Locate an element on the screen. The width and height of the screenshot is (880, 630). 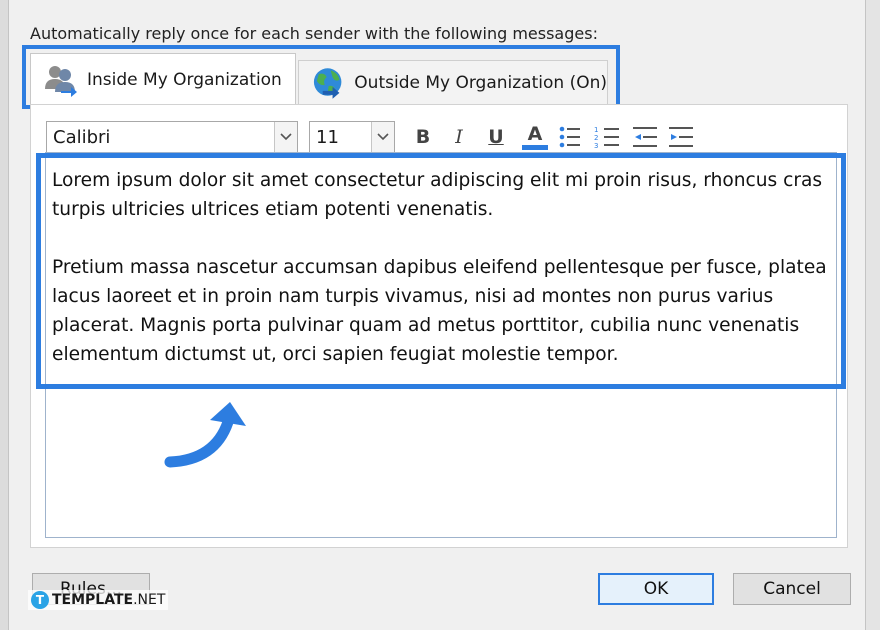
svg-text: 2 is located at coordinates (596, 138).